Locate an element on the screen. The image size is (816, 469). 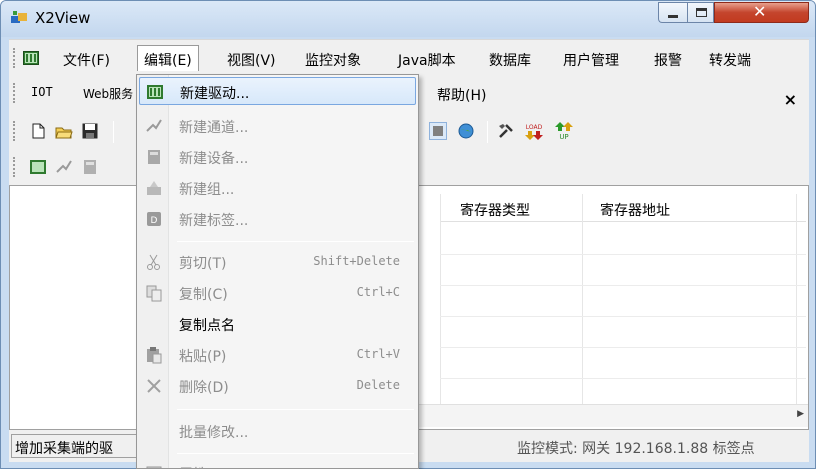
mdi-document-icon is located at coordinates (31, 58).